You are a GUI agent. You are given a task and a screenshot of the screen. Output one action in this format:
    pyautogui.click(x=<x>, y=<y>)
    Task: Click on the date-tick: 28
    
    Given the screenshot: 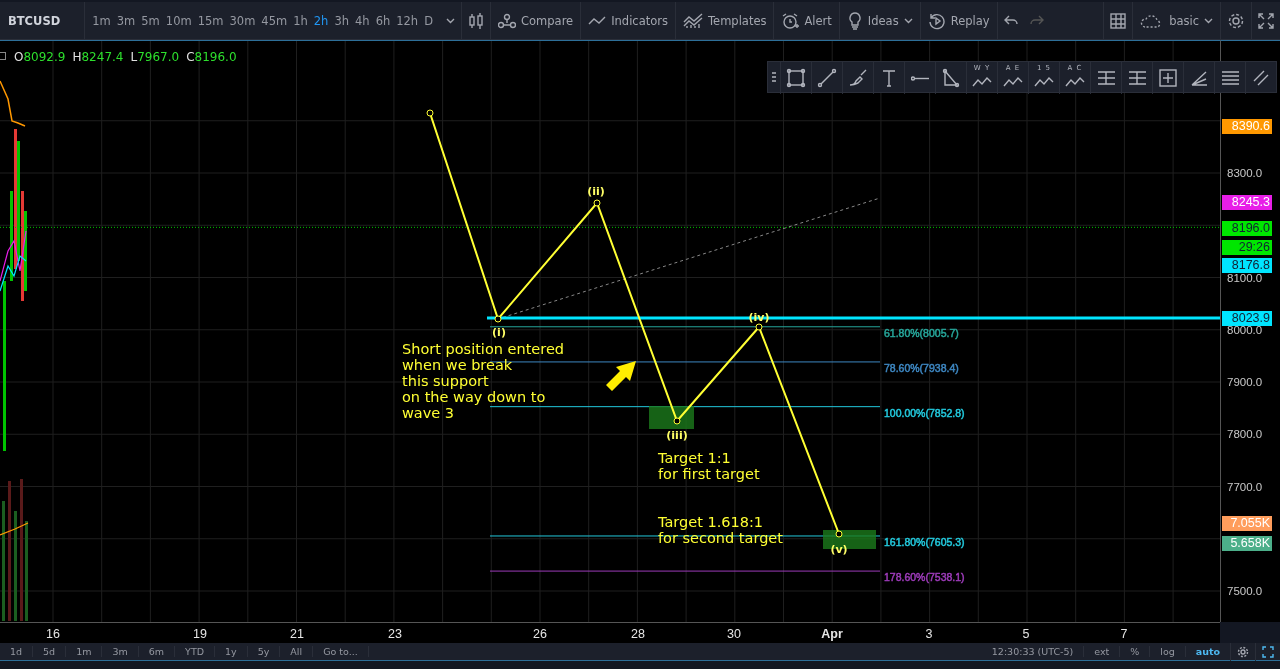 What is the action you would take?
    pyautogui.click(x=638, y=634)
    